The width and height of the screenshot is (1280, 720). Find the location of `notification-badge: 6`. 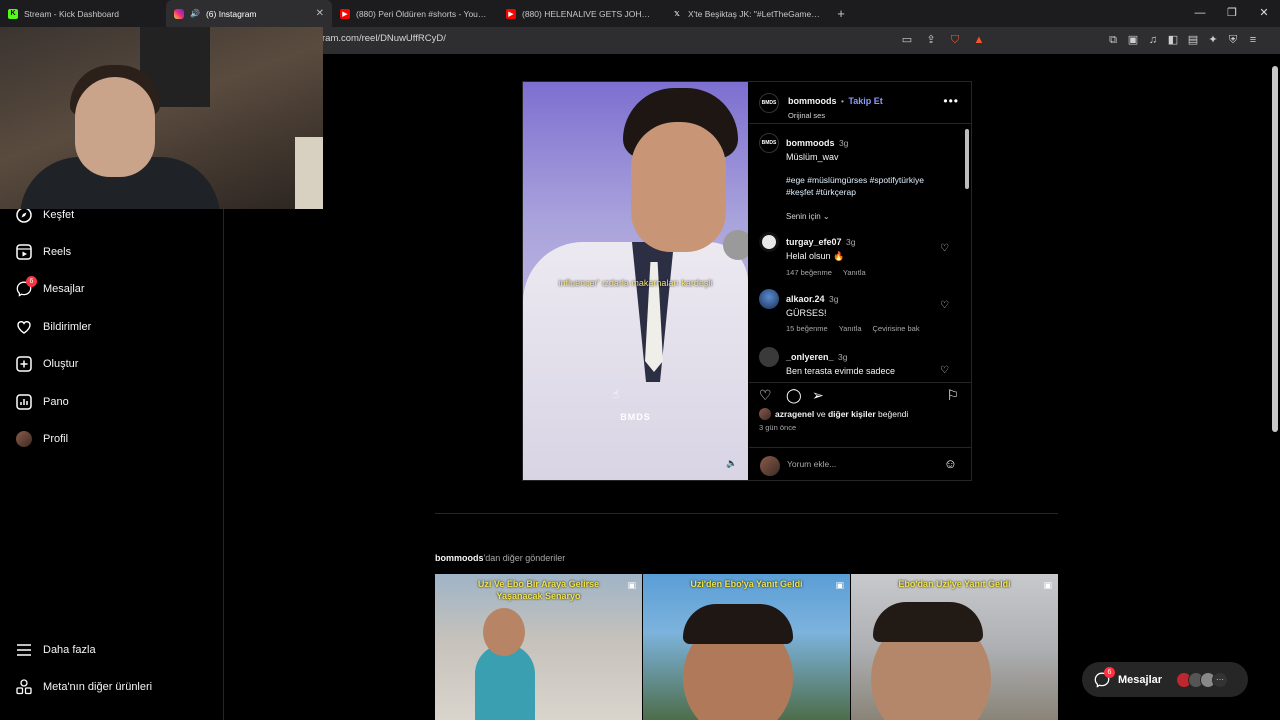

notification-badge: 6 is located at coordinates (31, 281).